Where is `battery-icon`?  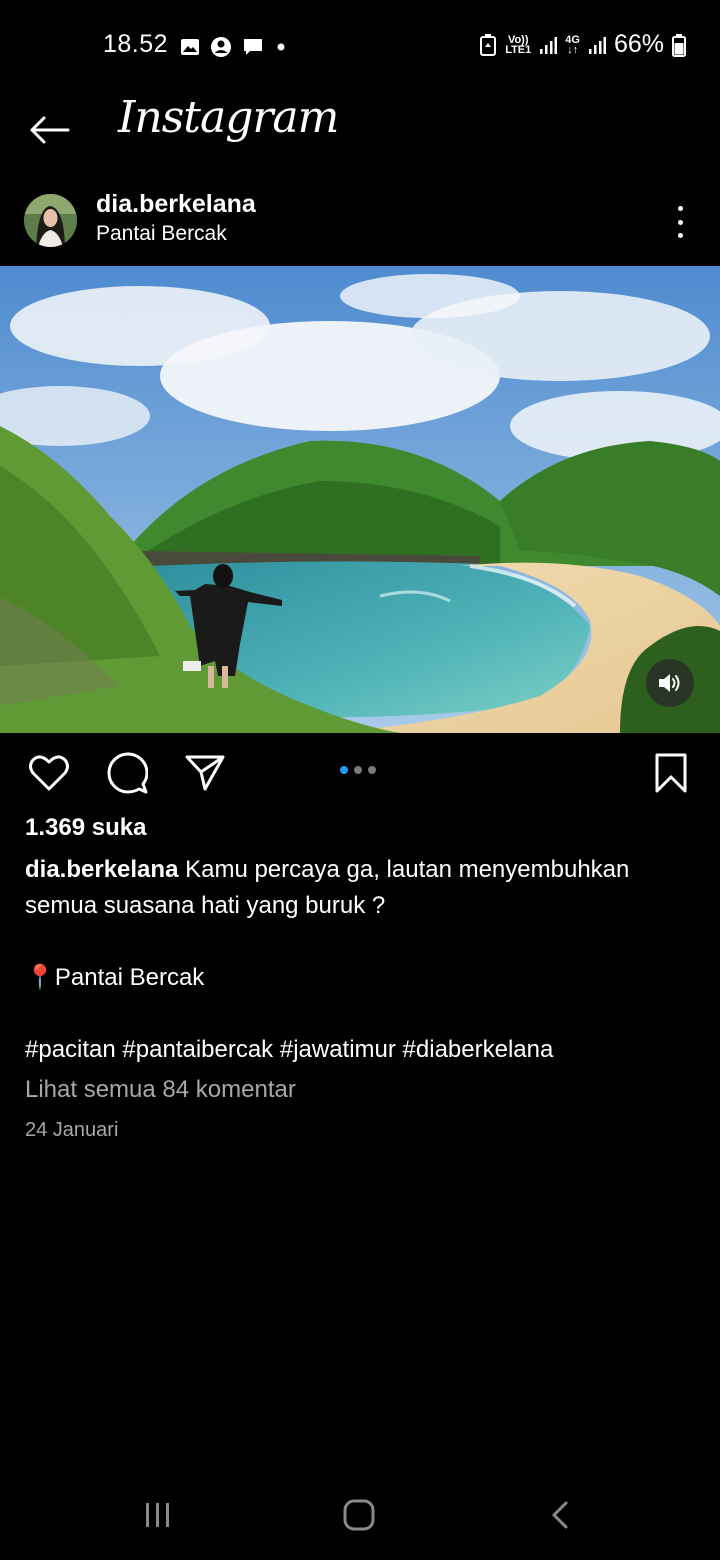 battery-icon is located at coordinates (679, 45).